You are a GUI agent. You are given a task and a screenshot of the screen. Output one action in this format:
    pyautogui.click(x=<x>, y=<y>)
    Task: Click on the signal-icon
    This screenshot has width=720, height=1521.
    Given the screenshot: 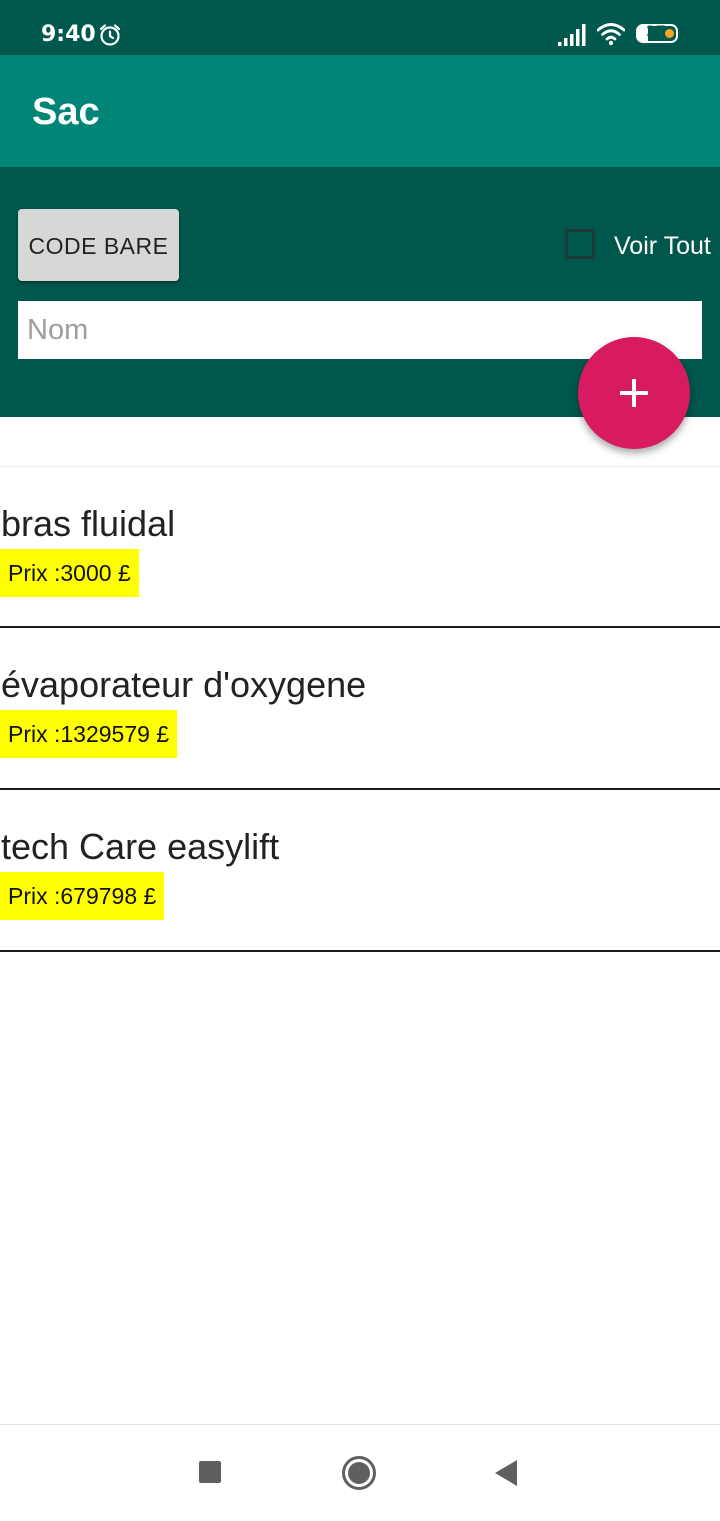 What is the action you would take?
    pyautogui.click(x=572, y=35)
    